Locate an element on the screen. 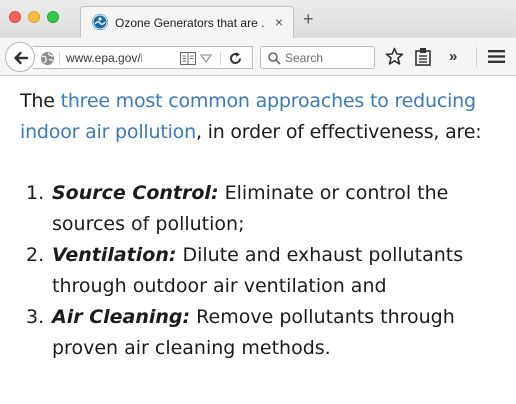 This screenshot has height=404, width=516. url-bar: www.epa.gov/indo is located at coordinates (143, 57).